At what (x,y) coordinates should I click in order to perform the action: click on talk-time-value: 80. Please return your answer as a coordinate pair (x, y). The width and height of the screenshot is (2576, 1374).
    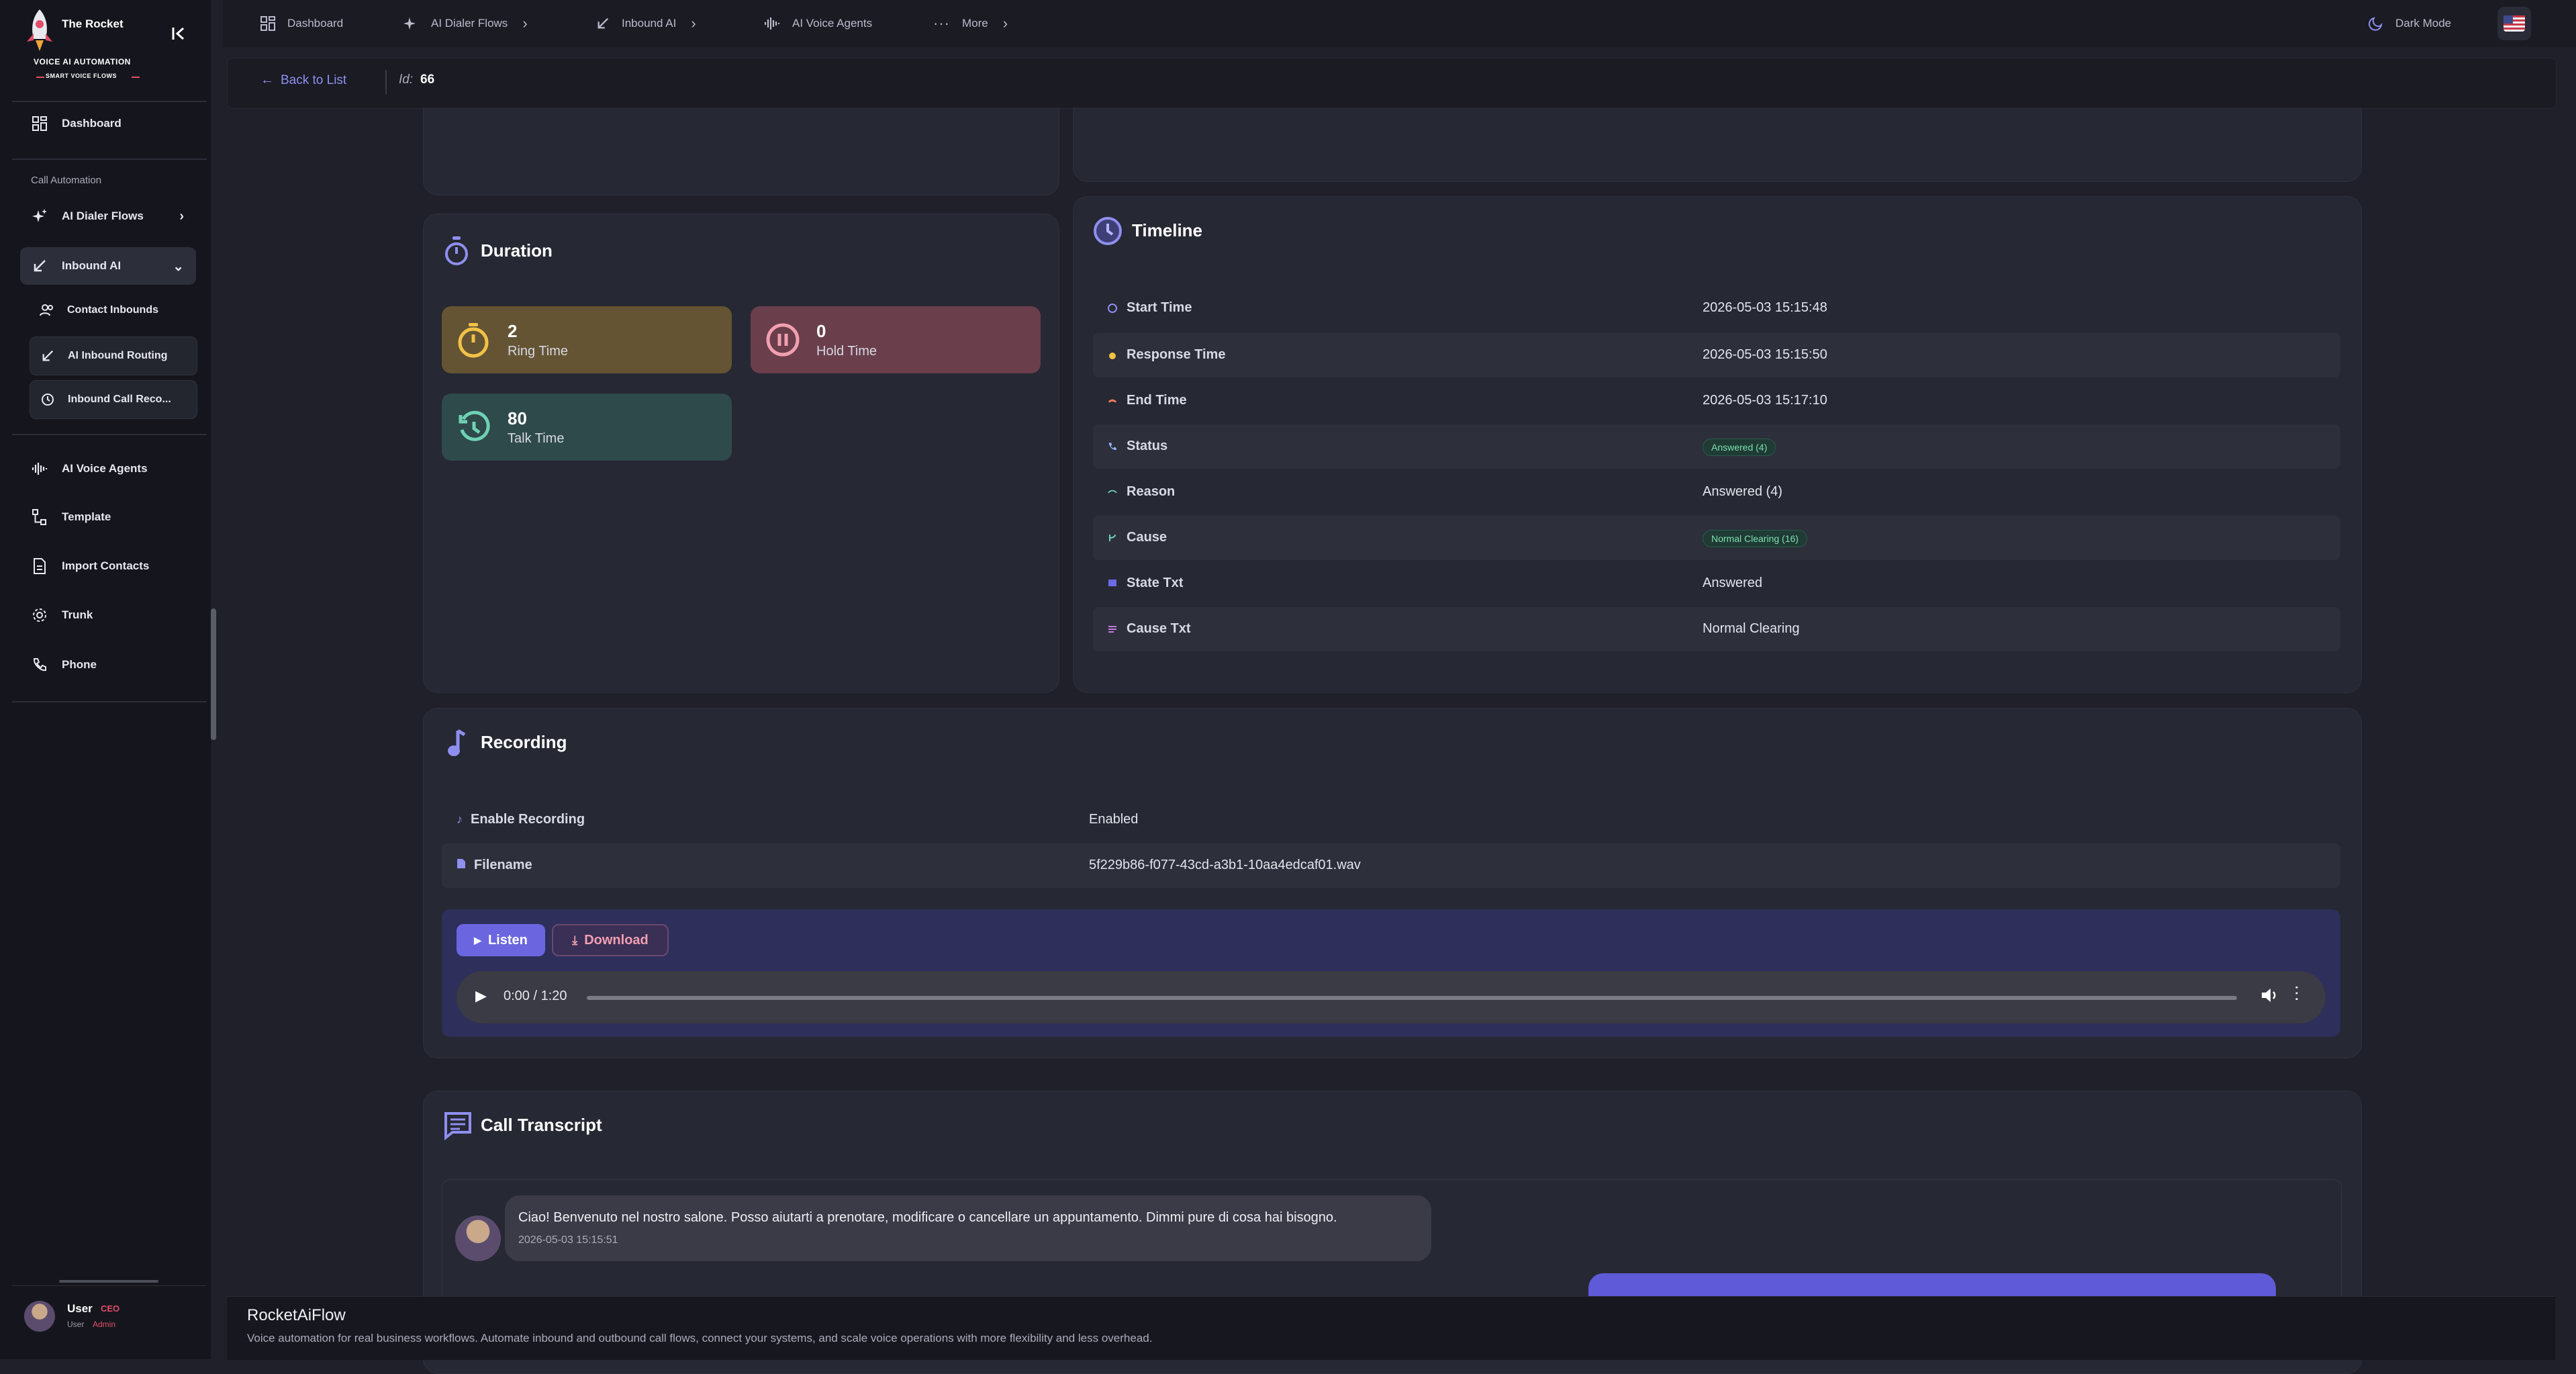
    Looking at the image, I should click on (517, 418).